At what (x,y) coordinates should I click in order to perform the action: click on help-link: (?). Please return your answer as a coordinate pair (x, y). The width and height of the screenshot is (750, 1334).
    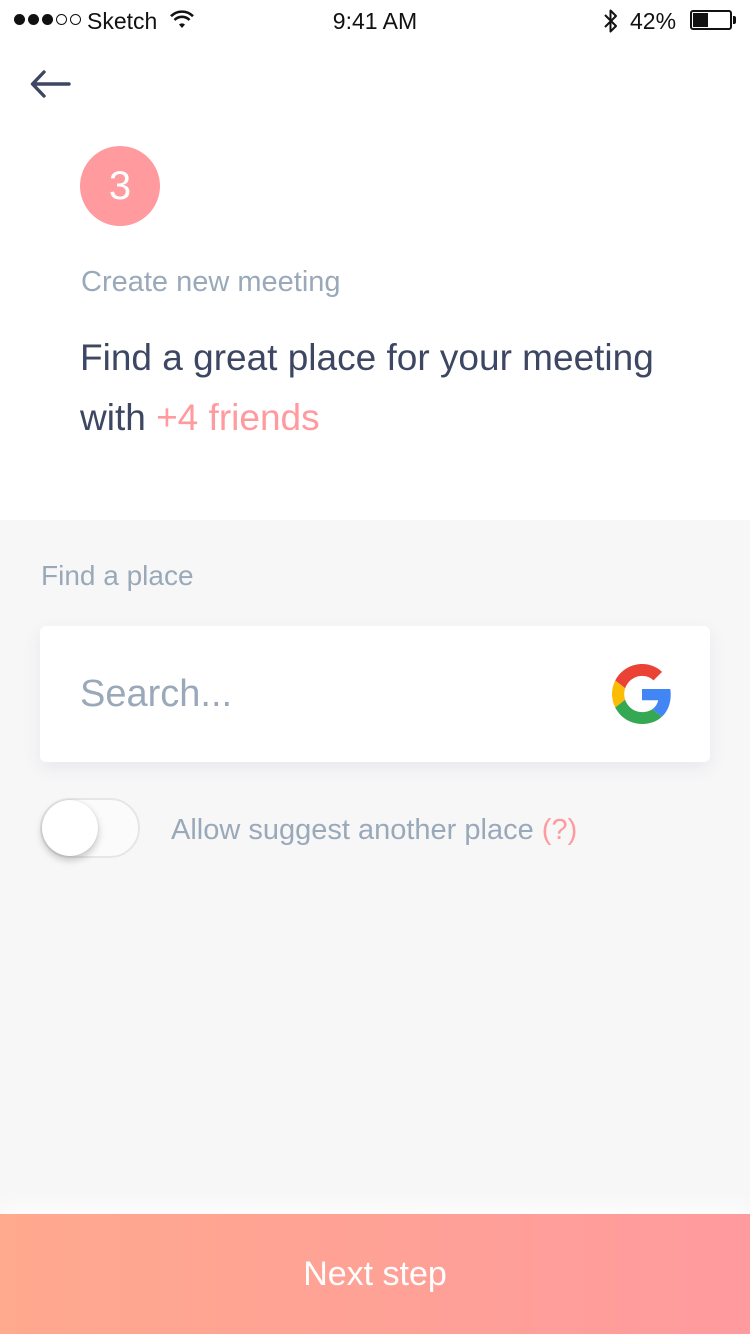
    Looking at the image, I should click on (559, 830).